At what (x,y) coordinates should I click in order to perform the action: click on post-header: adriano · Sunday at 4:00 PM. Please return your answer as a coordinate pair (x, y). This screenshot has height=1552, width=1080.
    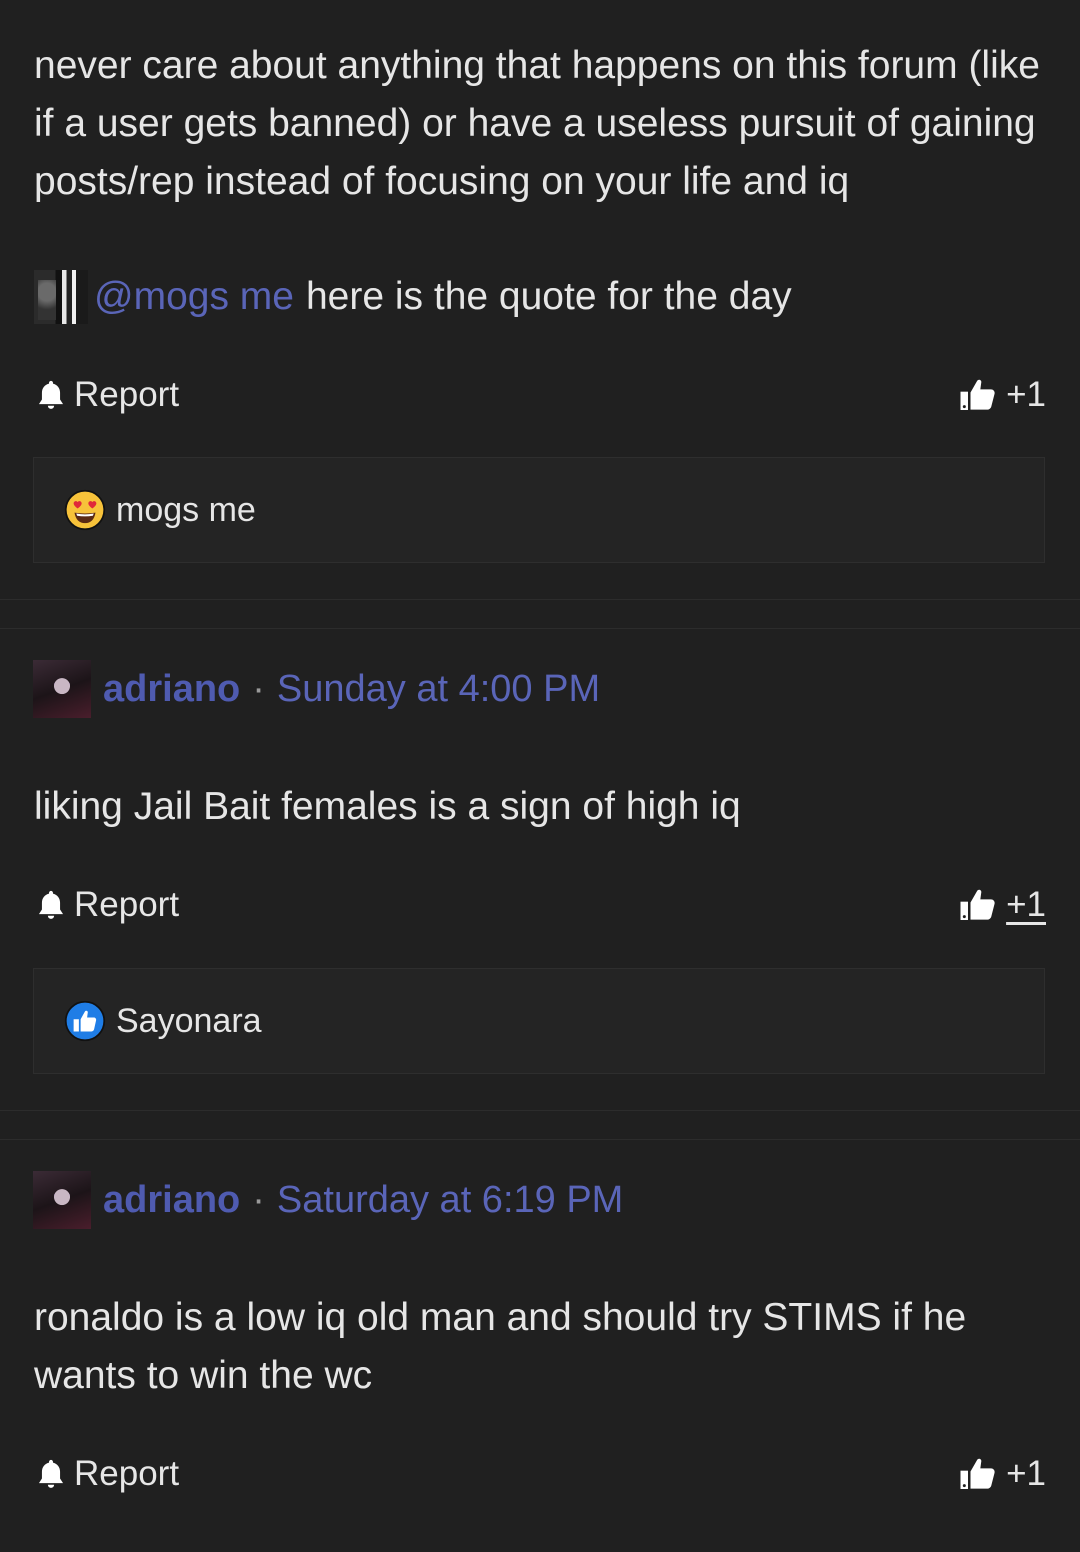
    Looking at the image, I should click on (316, 689).